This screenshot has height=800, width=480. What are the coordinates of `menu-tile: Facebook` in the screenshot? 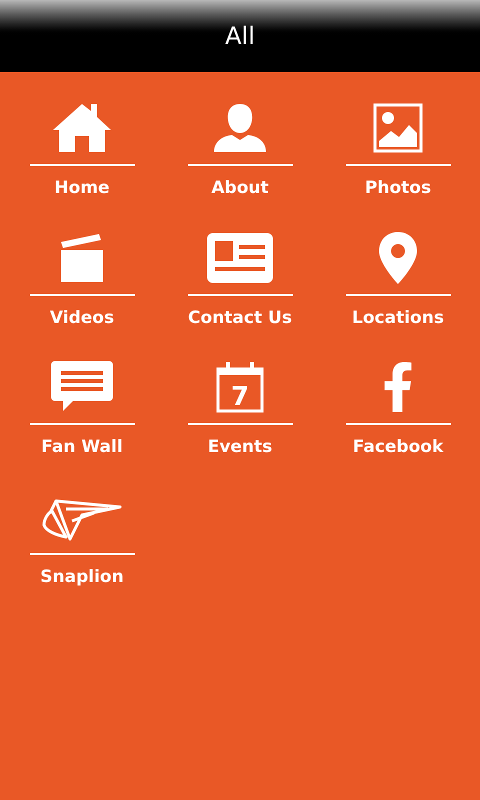 It's located at (398, 407).